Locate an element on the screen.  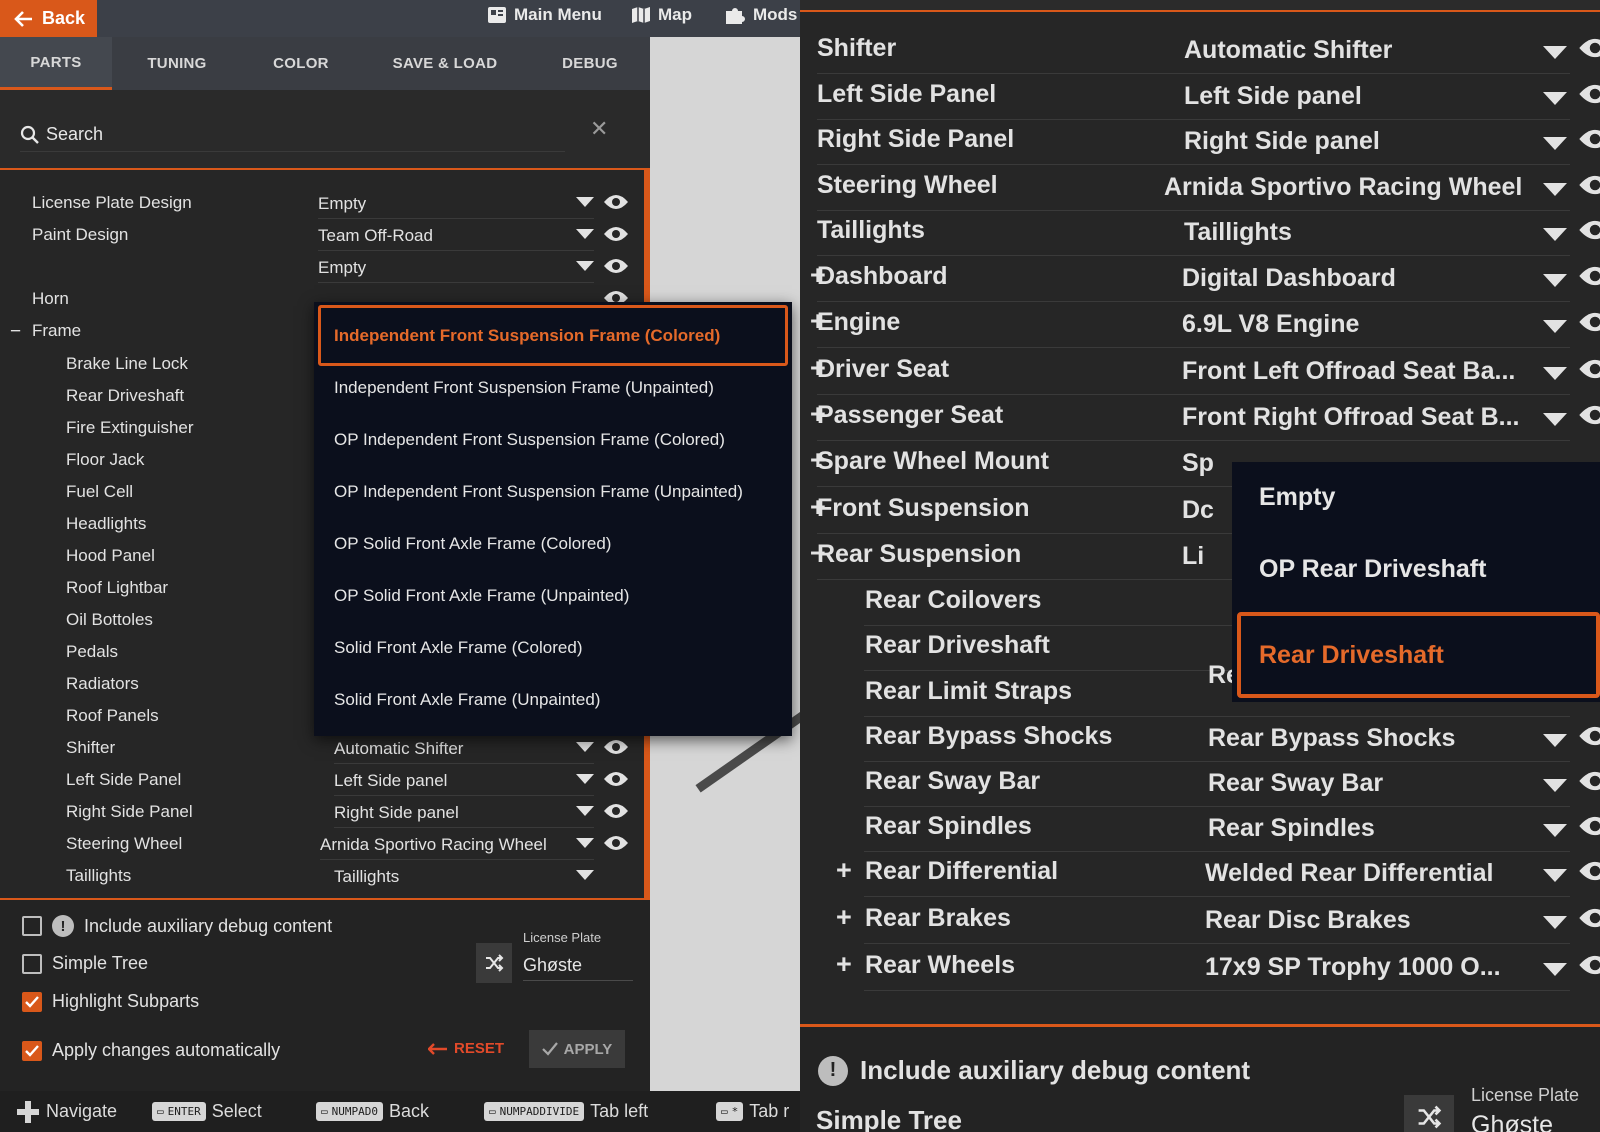
dropdown-option: Empty is located at coordinates (1416, 497).